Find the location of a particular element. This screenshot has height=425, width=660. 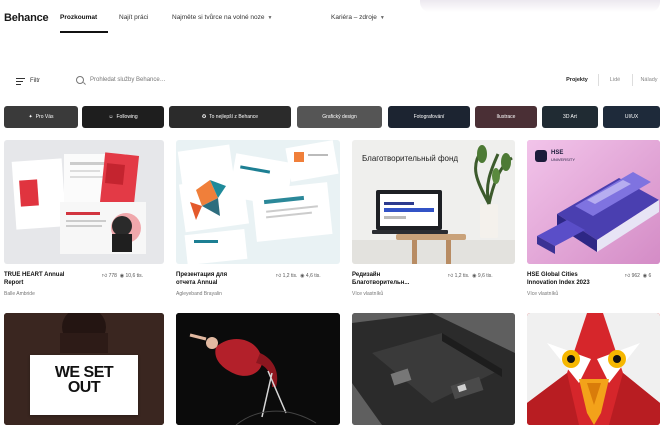

chip-photography: Fotografování is located at coordinates (429, 117).